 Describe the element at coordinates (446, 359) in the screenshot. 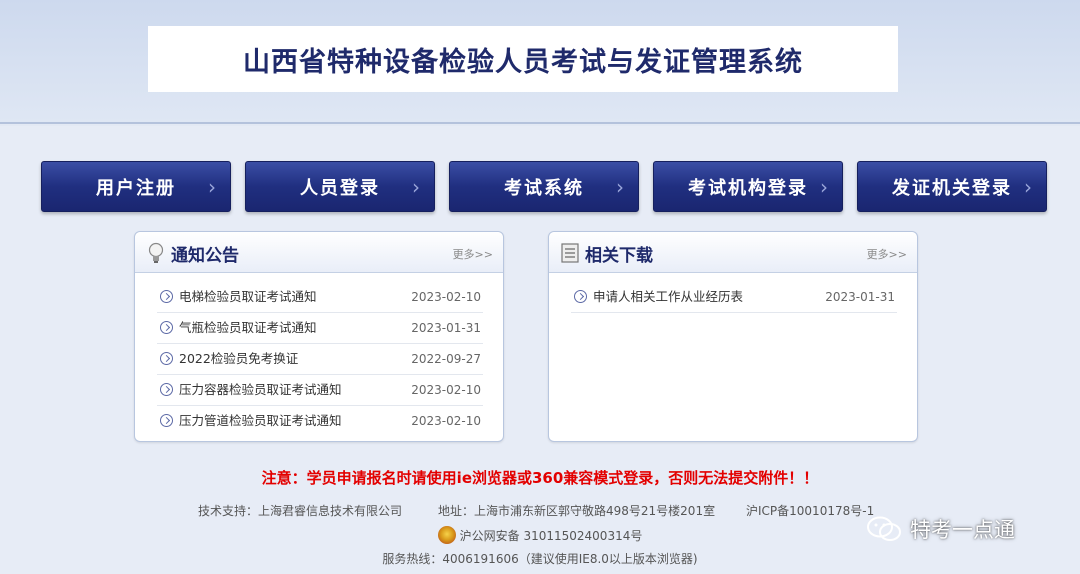

I see `item-date: 2022-09-27` at that location.